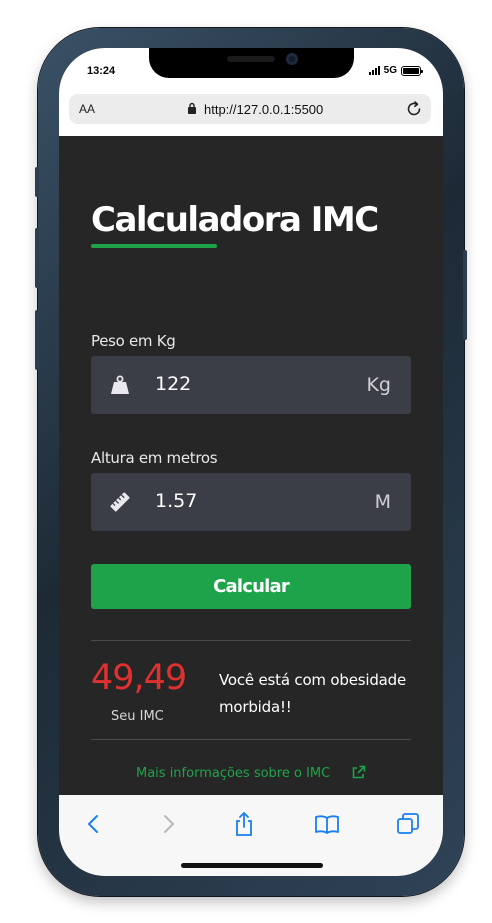  Describe the element at coordinates (139, 678) in the screenshot. I see `imc-value: 49,49` at that location.